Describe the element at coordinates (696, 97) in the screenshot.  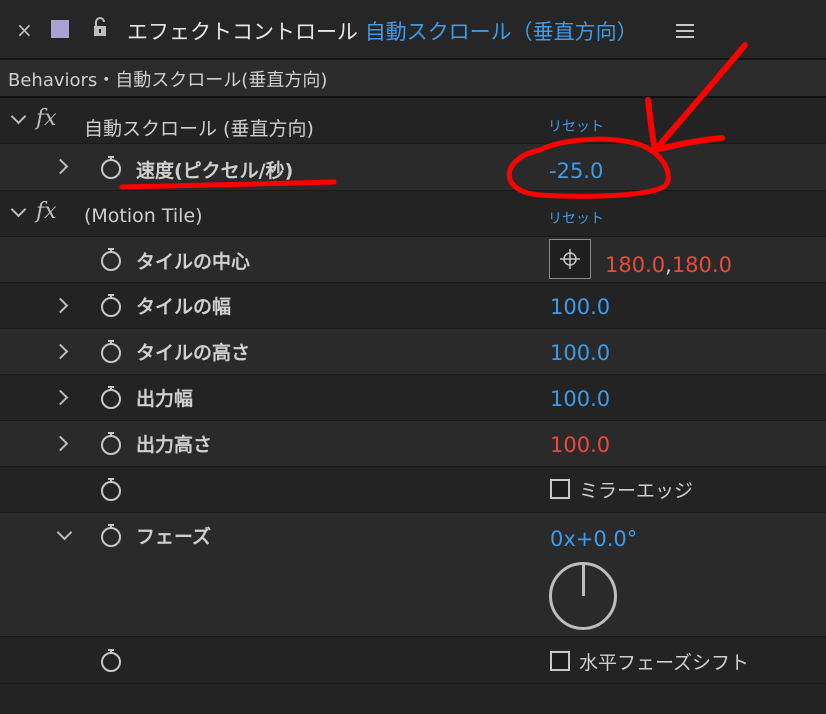
I see `annotation-arrow` at that location.